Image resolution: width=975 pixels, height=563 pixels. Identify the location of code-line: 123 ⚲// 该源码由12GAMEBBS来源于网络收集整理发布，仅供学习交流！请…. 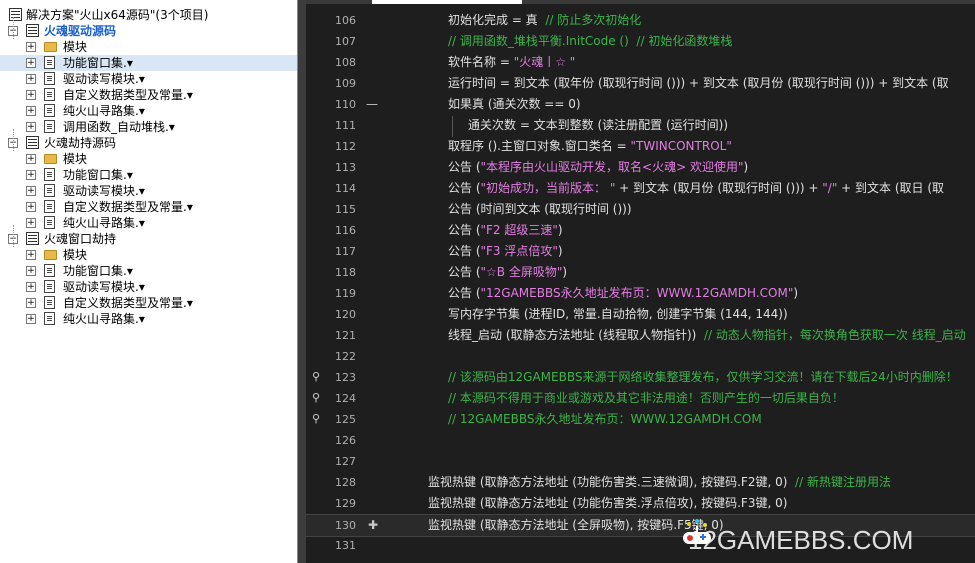
(640, 377).